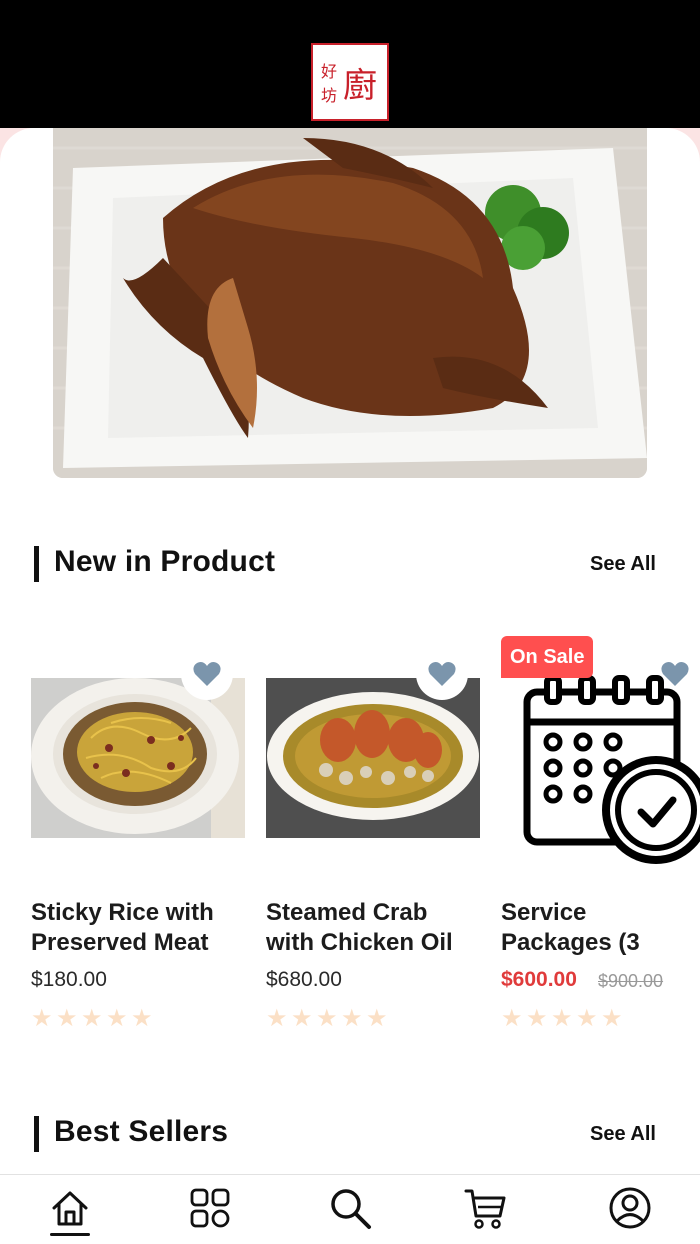 Image resolution: width=700 pixels, height=1244 pixels. I want to click on nav-cart, so click(486, 1208).